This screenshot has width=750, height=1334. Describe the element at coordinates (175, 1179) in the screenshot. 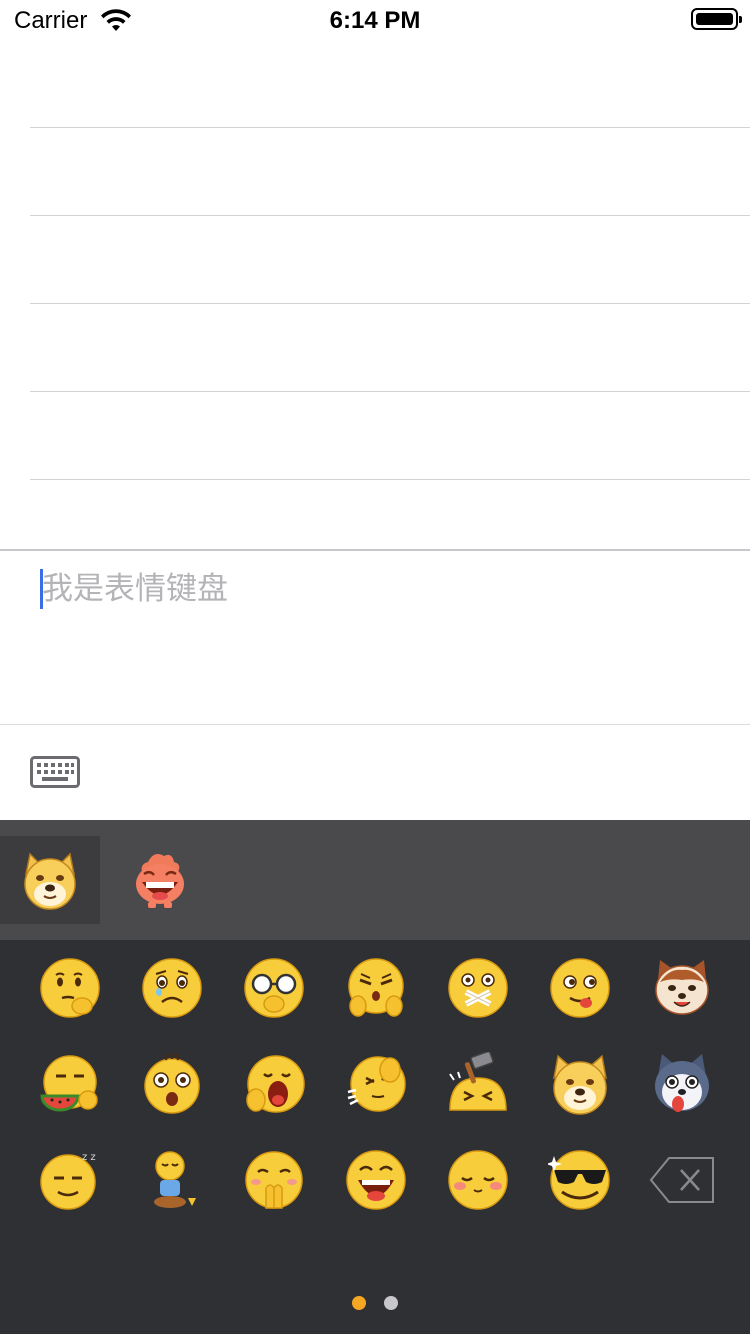

I see `sit-down-emoji-icon` at that location.